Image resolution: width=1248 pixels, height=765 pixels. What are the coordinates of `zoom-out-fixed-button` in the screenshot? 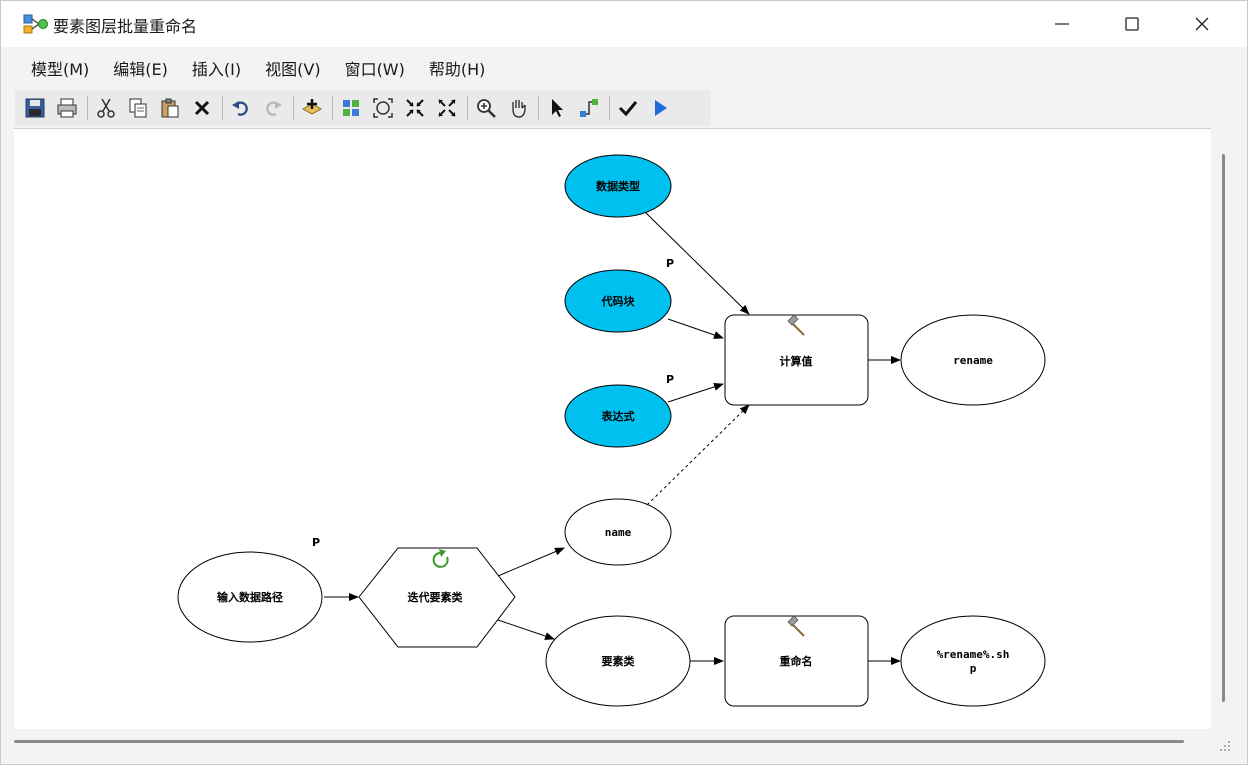 It's located at (447, 108).